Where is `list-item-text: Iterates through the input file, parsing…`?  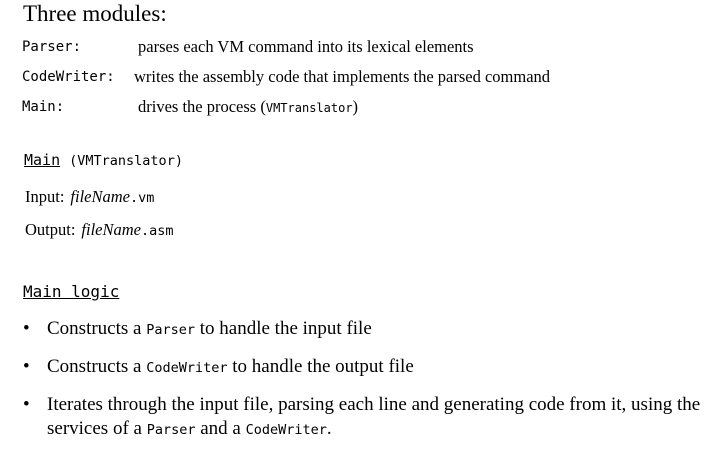
list-item-text: Iterates through the input file, parsing… is located at coordinates (377, 417).